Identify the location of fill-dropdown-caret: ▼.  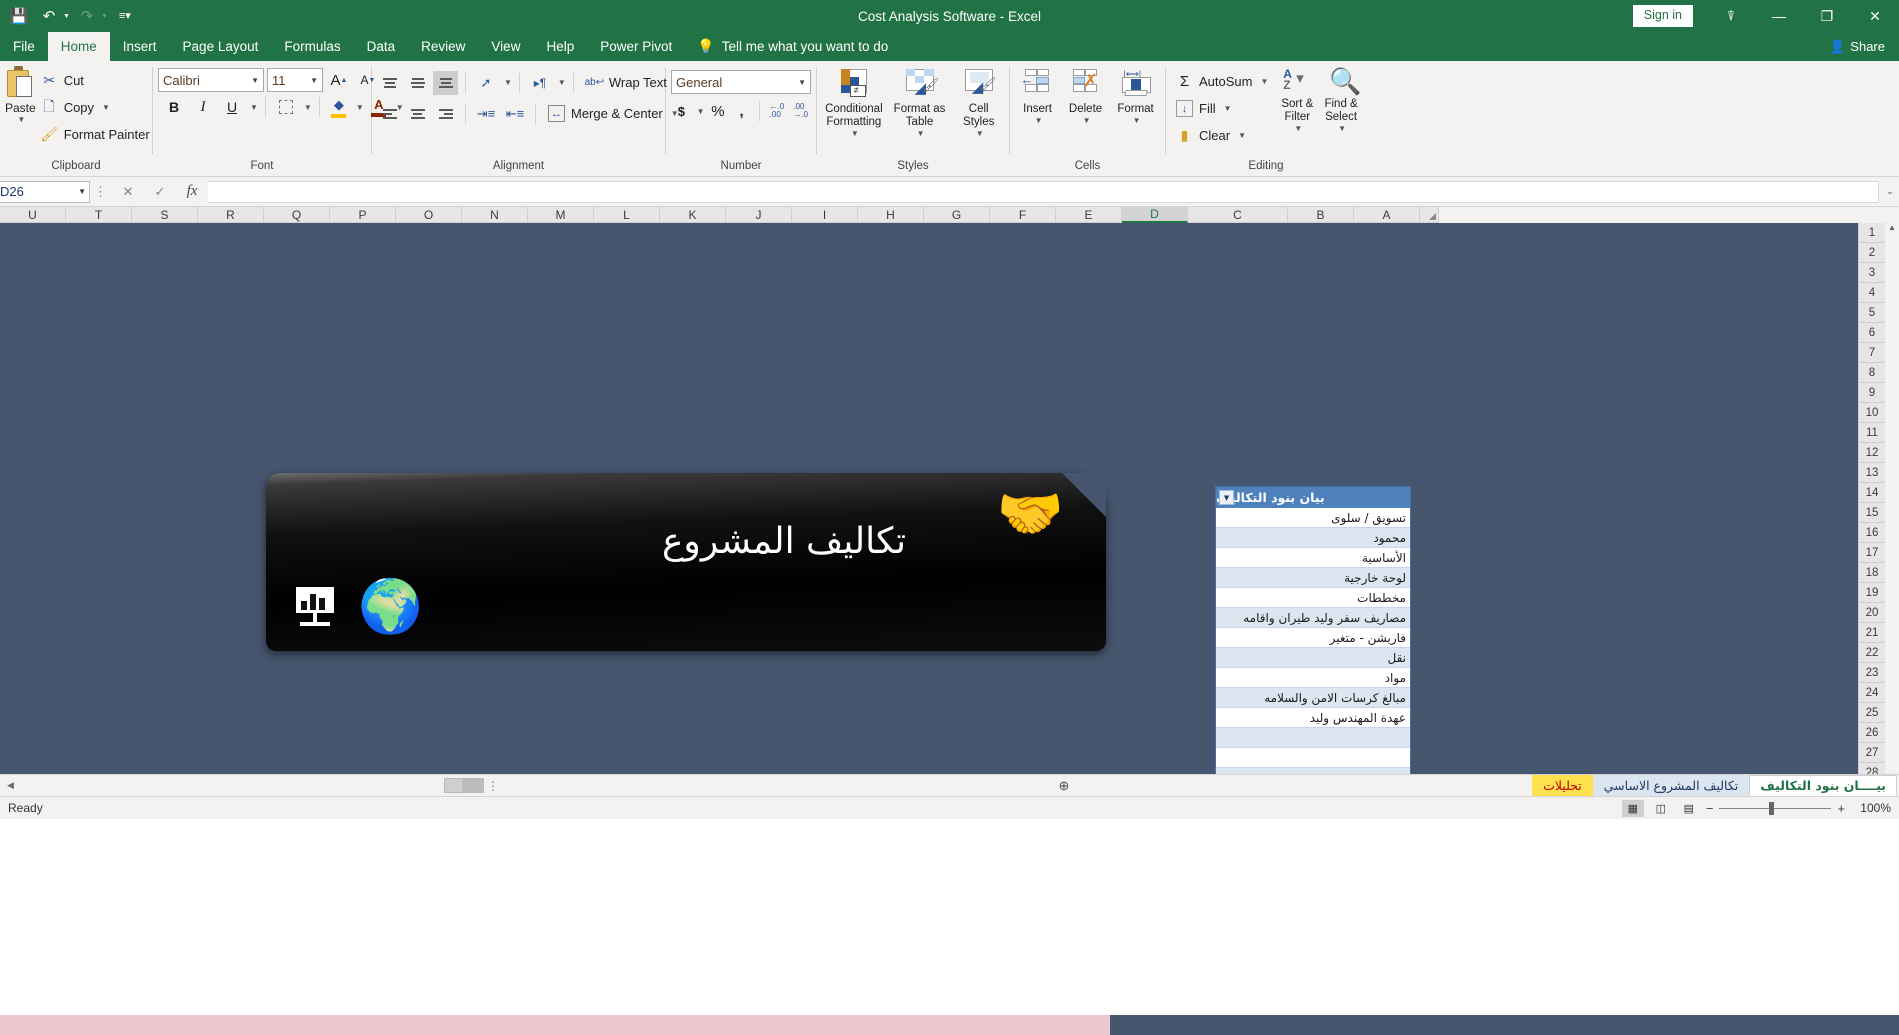
(1228, 108).